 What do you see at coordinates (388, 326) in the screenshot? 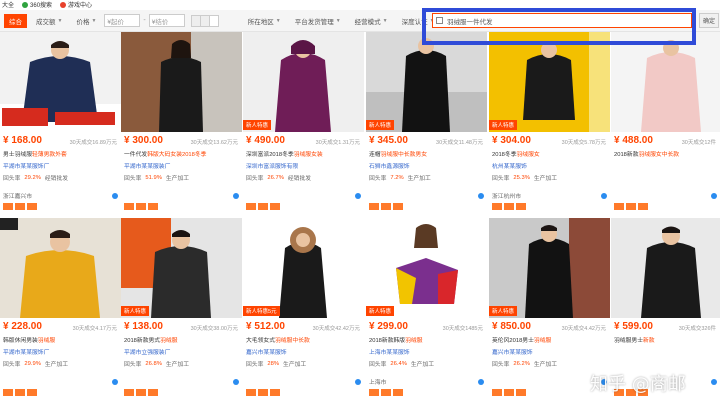
I see `product-price: ¥ 299.00` at bounding box center [388, 326].